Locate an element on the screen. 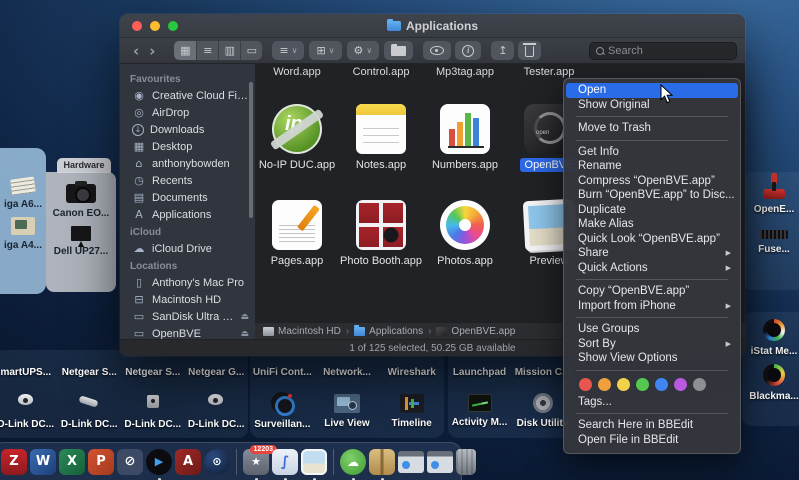 The image size is (799, 480). app-photos-app: Photos.app is located at coordinates (465, 244).